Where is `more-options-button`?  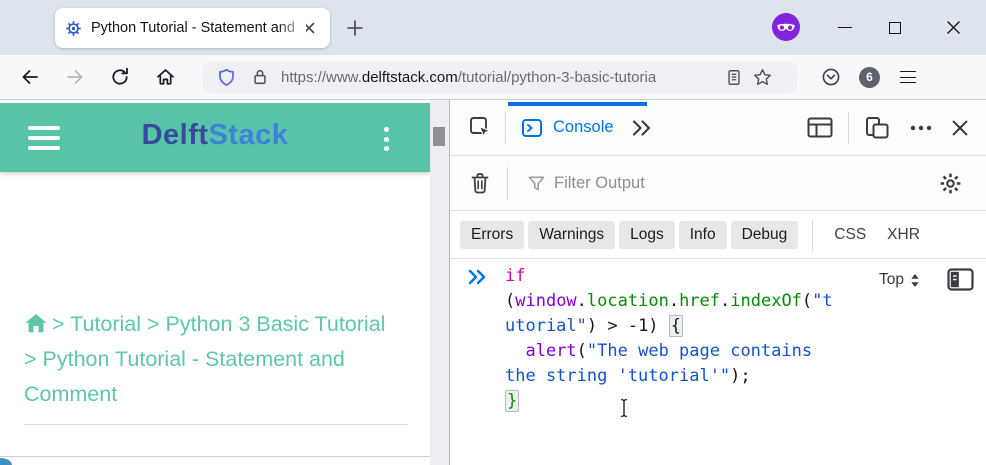
more-options-button is located at coordinates (921, 128).